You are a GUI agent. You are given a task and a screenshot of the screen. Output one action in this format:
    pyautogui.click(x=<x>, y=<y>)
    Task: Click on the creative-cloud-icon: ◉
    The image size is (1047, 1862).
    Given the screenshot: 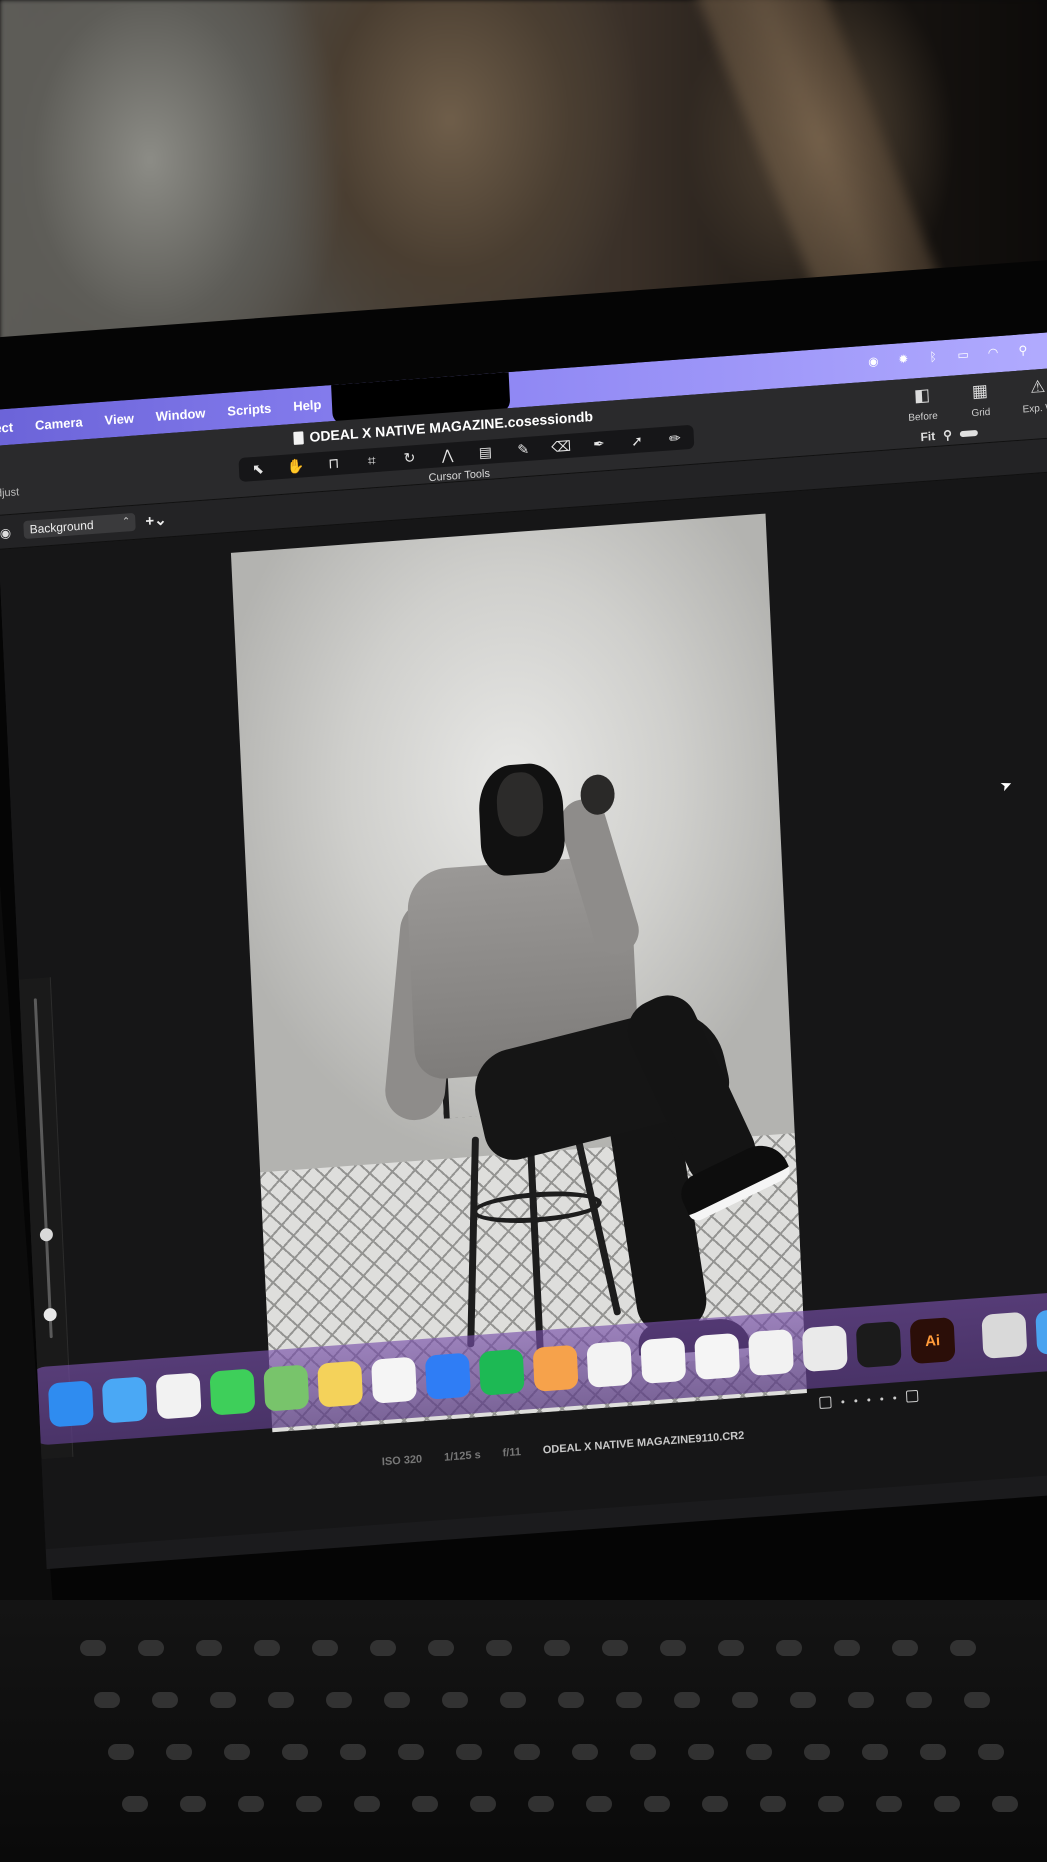 What is the action you would take?
    pyautogui.click(x=873, y=361)
    